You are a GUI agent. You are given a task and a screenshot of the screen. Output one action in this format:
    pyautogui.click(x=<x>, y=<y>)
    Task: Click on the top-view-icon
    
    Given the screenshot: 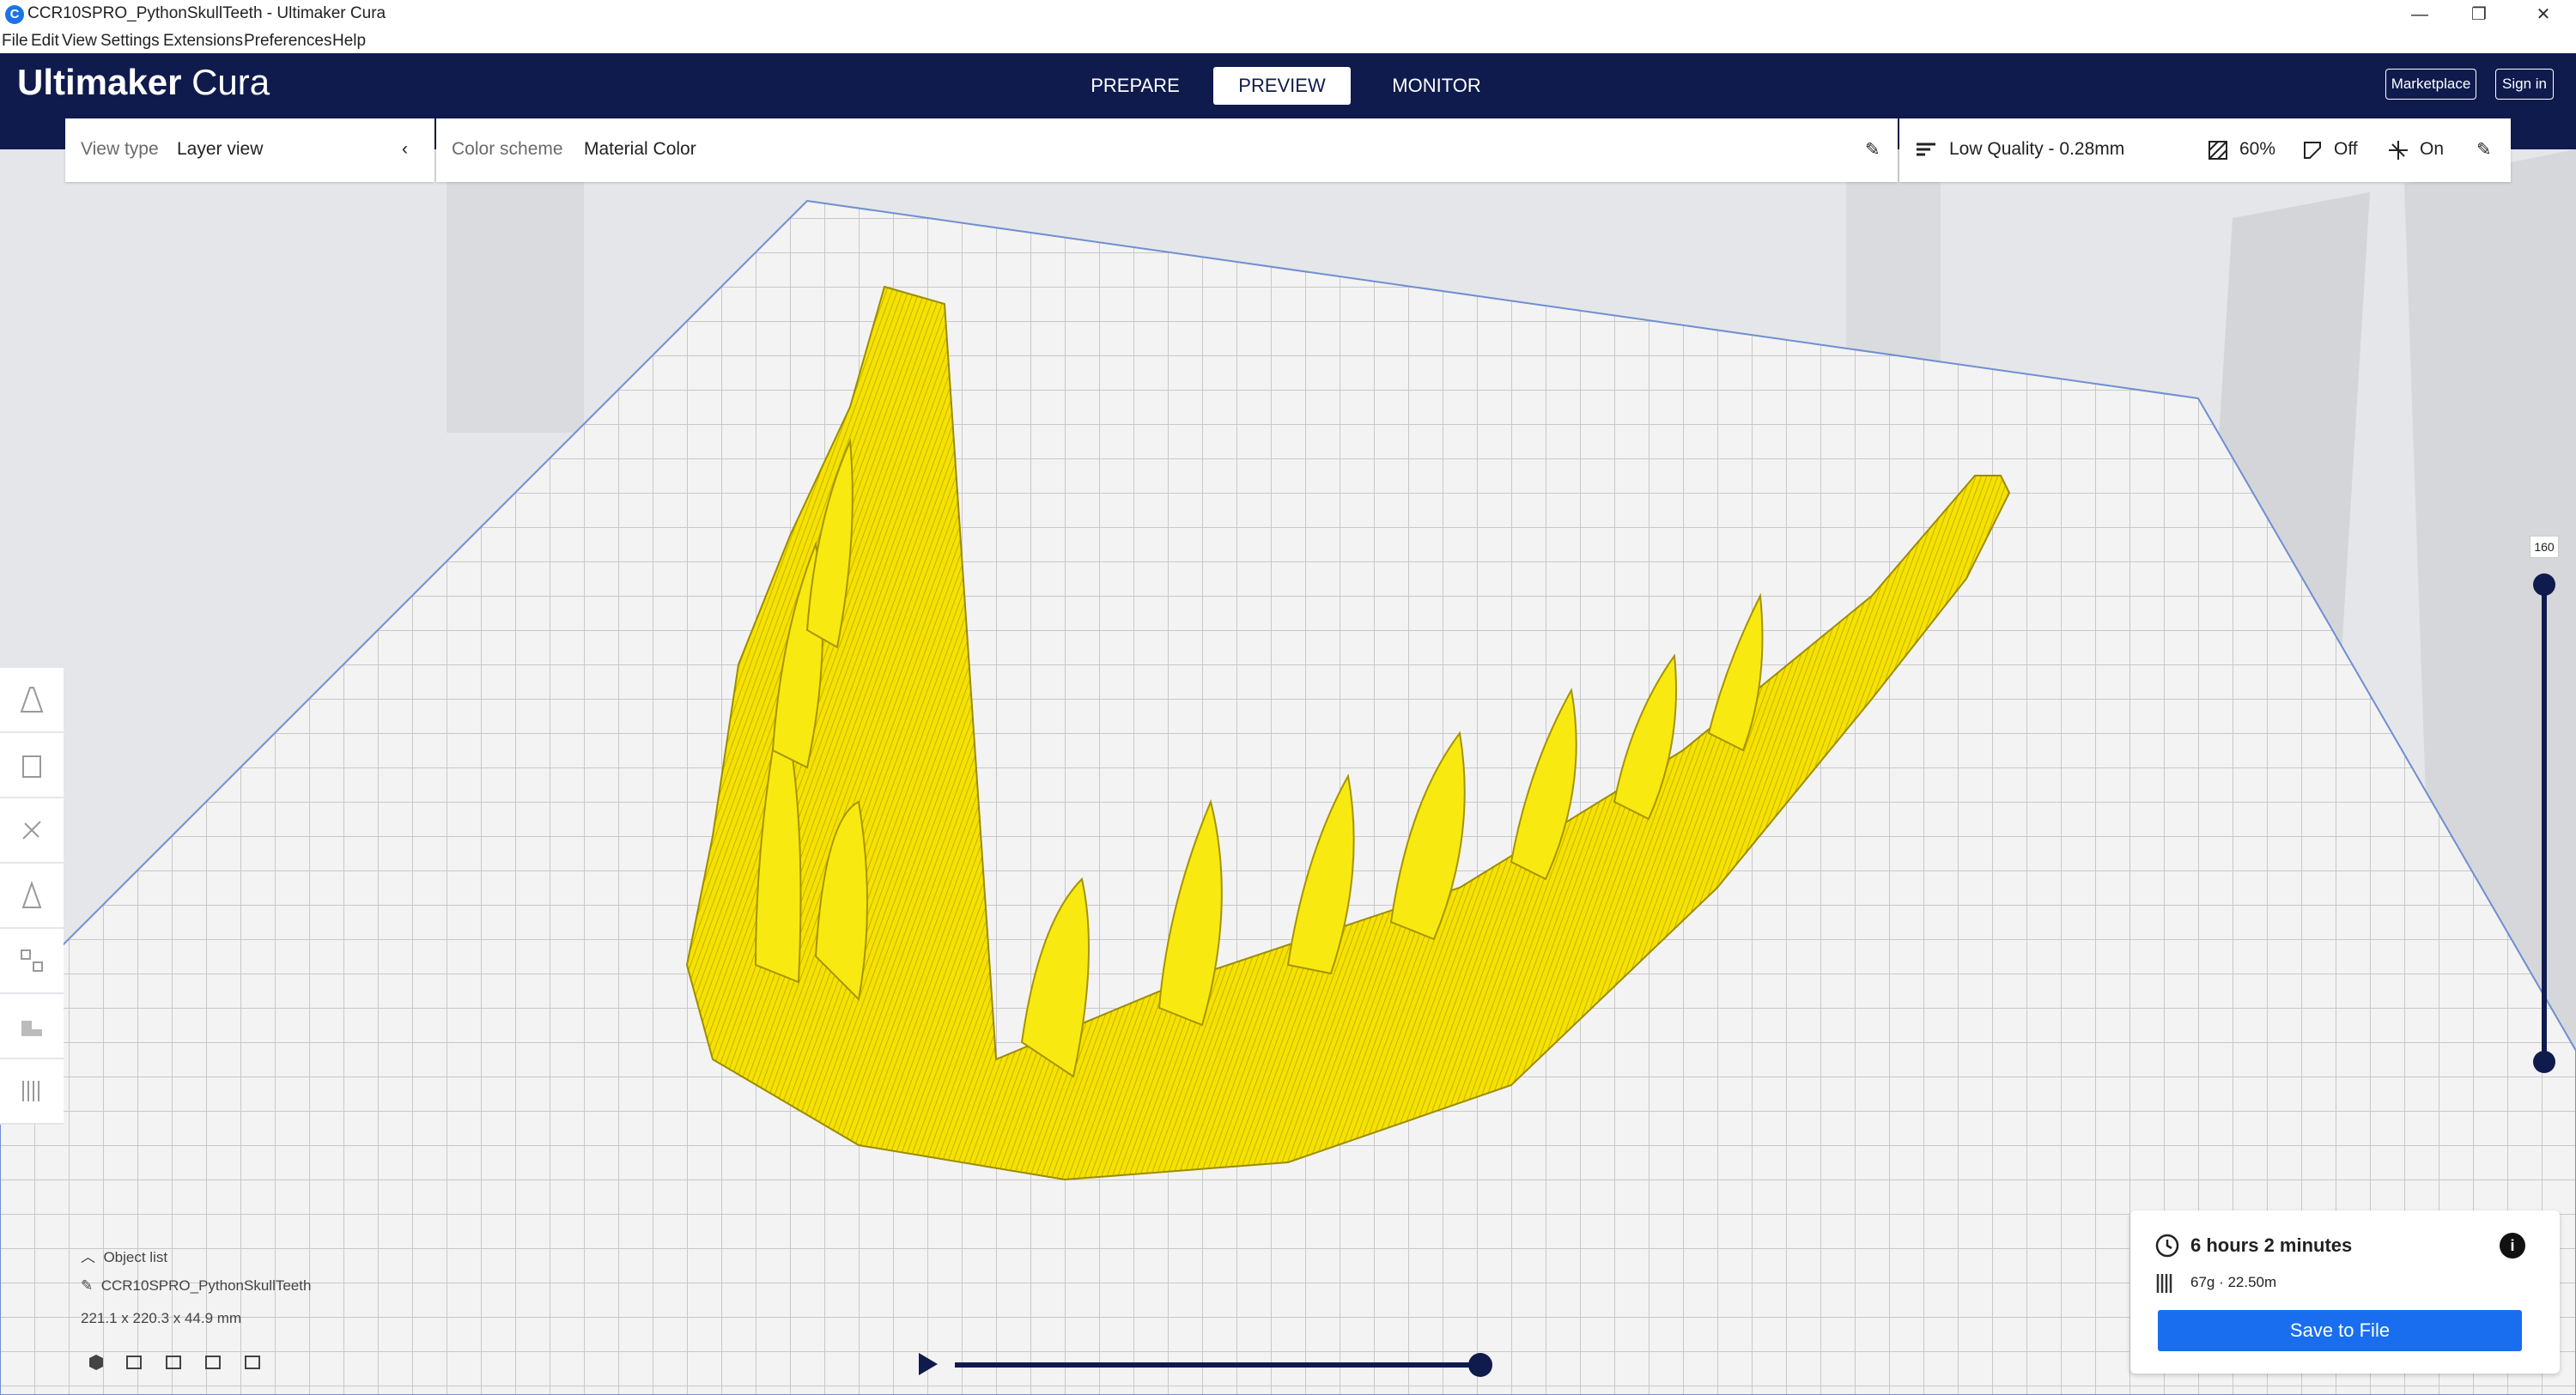 What is the action you would take?
    pyautogui.click(x=174, y=1363)
    